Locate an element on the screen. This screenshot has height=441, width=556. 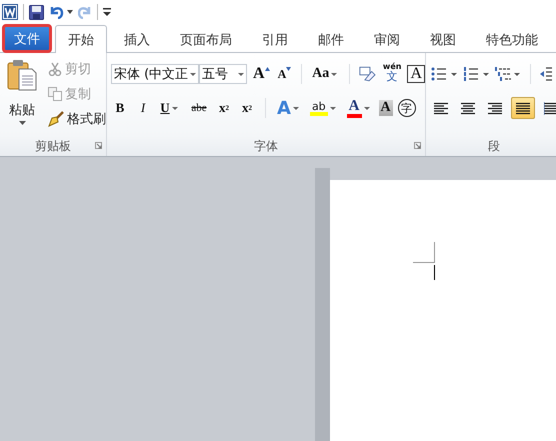
bold-button: B is located at coordinates (120, 108).